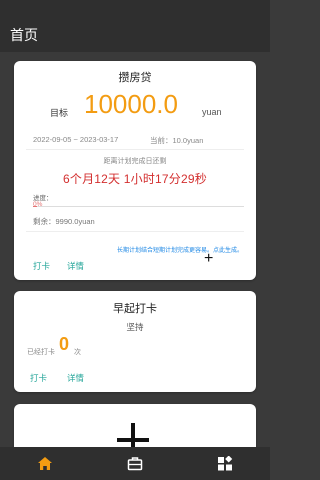 The height and width of the screenshot is (480, 320). I want to click on habit-title: 早起打卡, so click(135, 309).